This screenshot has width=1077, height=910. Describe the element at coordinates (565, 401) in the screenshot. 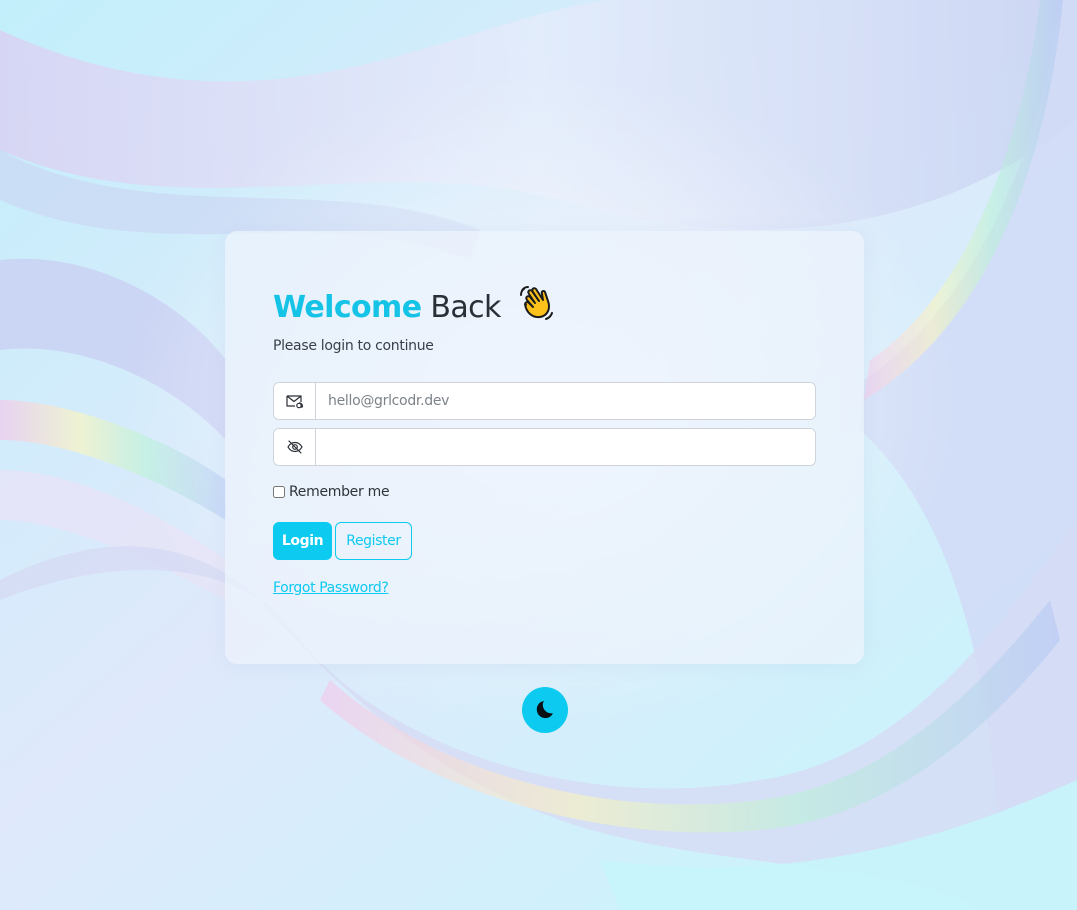

I see `email-input` at that location.